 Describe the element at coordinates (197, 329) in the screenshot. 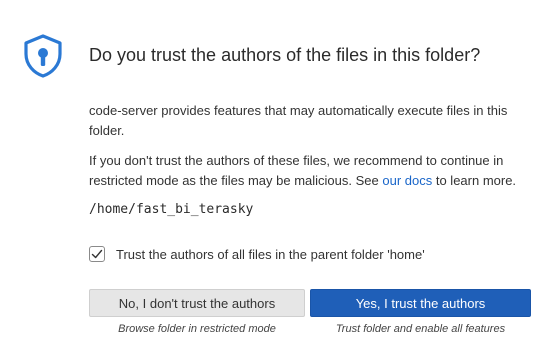

I see `dont-trust-caption: Browse folder in restricted mode` at that location.